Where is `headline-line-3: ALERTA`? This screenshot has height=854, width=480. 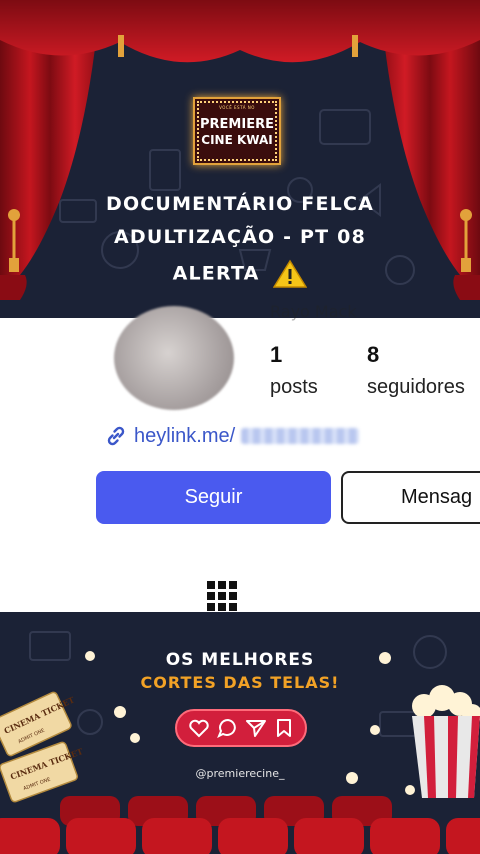
headline-line-3: ALERTA is located at coordinates (216, 273).